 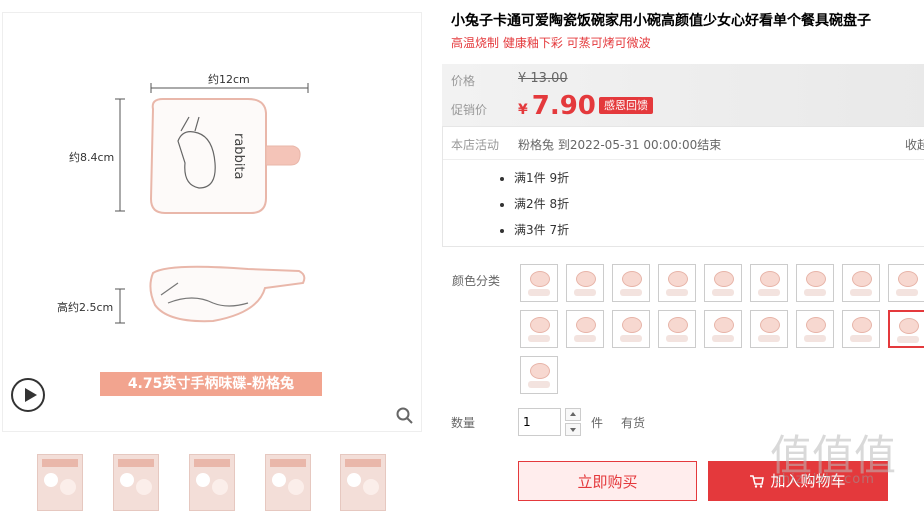 I want to click on discount-rule: 满1件 9折, so click(x=541, y=178).